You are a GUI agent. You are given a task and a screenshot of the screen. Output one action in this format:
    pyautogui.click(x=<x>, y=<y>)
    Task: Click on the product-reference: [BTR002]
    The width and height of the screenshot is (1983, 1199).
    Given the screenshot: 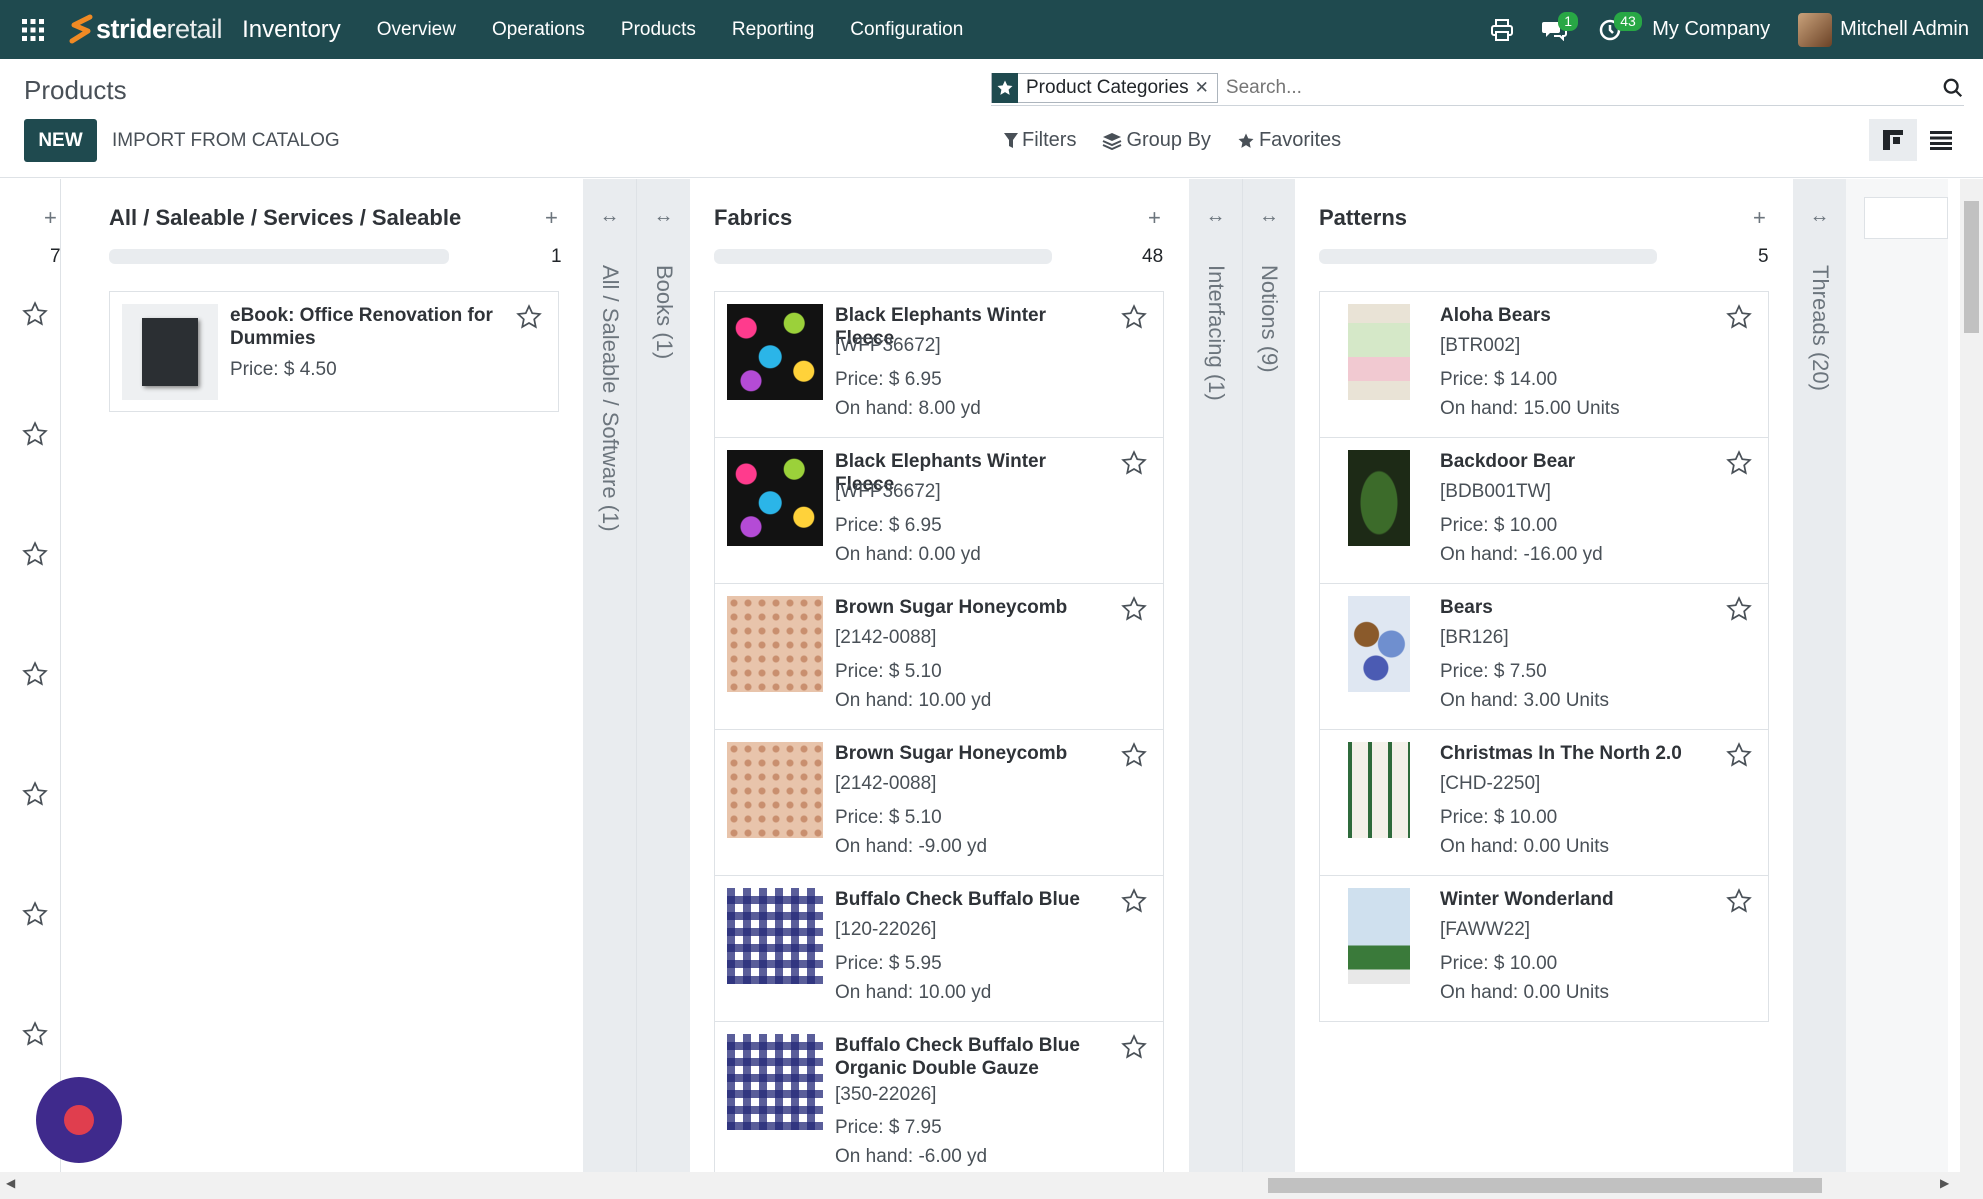 What is the action you would take?
    pyautogui.click(x=1480, y=345)
    